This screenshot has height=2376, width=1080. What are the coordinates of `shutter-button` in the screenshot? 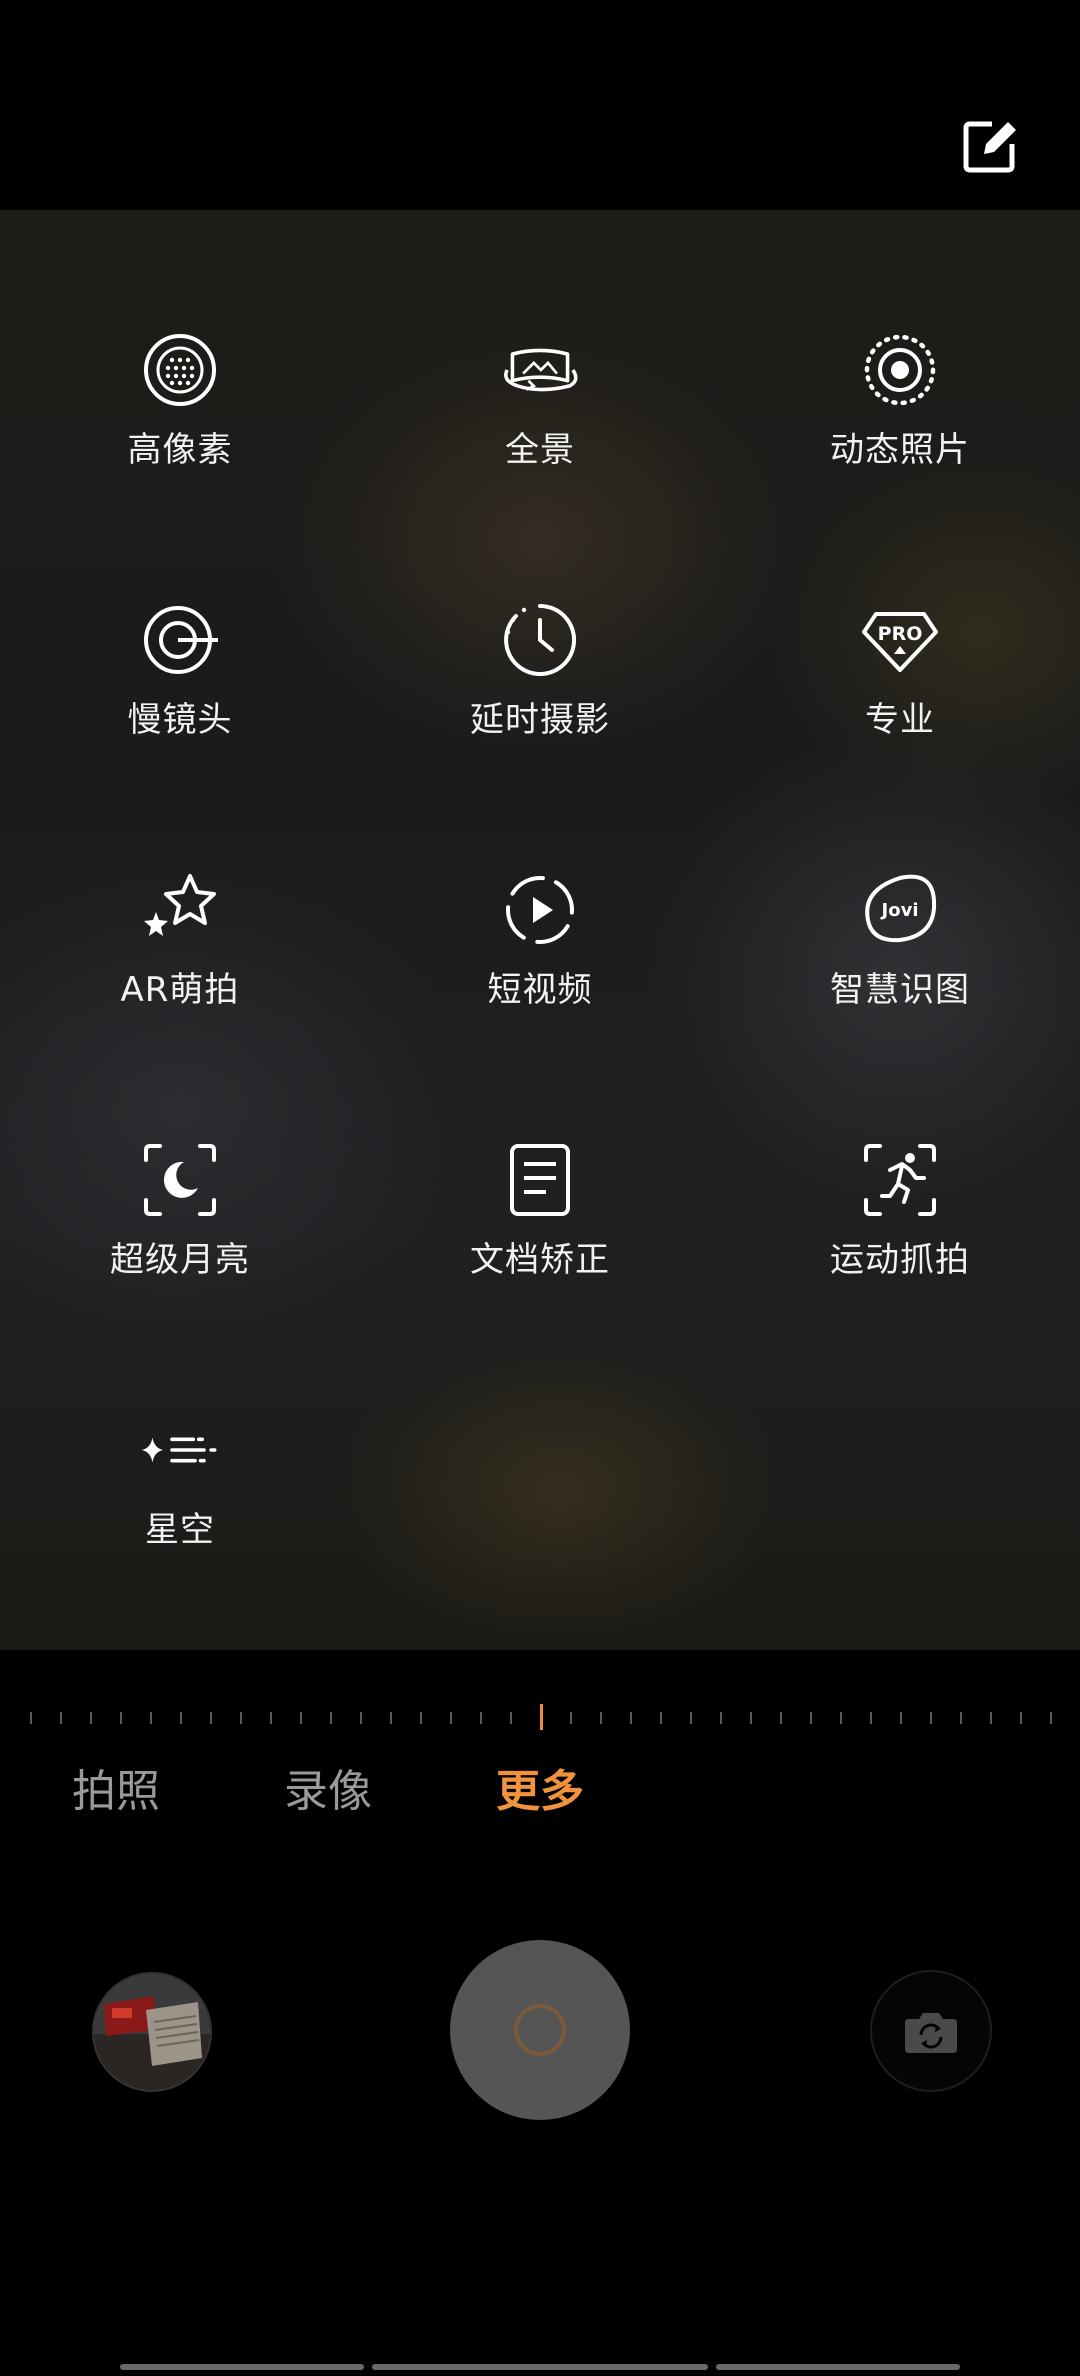 It's located at (540, 2030).